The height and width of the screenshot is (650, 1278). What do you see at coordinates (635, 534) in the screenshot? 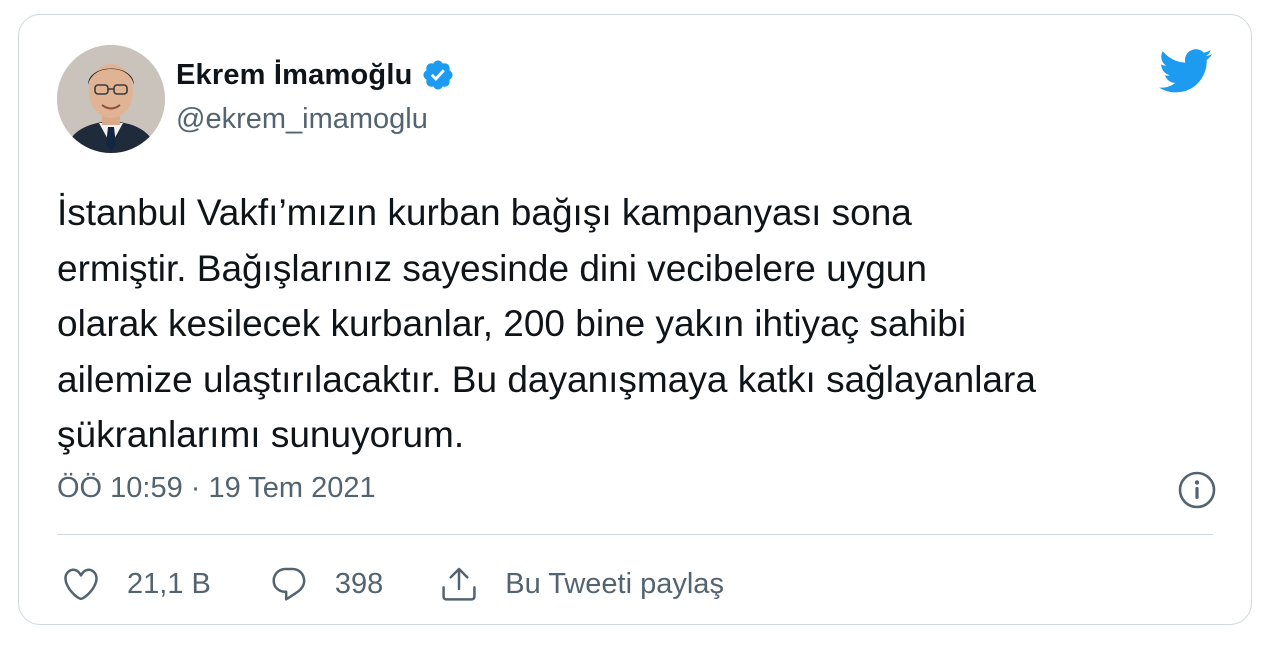
I see `divider` at bounding box center [635, 534].